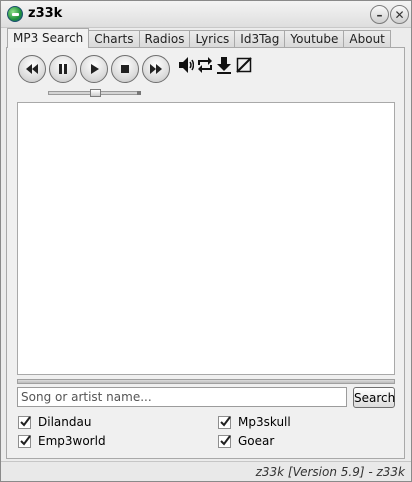 This screenshot has height=482, width=412. I want to click on app-logo-icon, so click(15, 14).